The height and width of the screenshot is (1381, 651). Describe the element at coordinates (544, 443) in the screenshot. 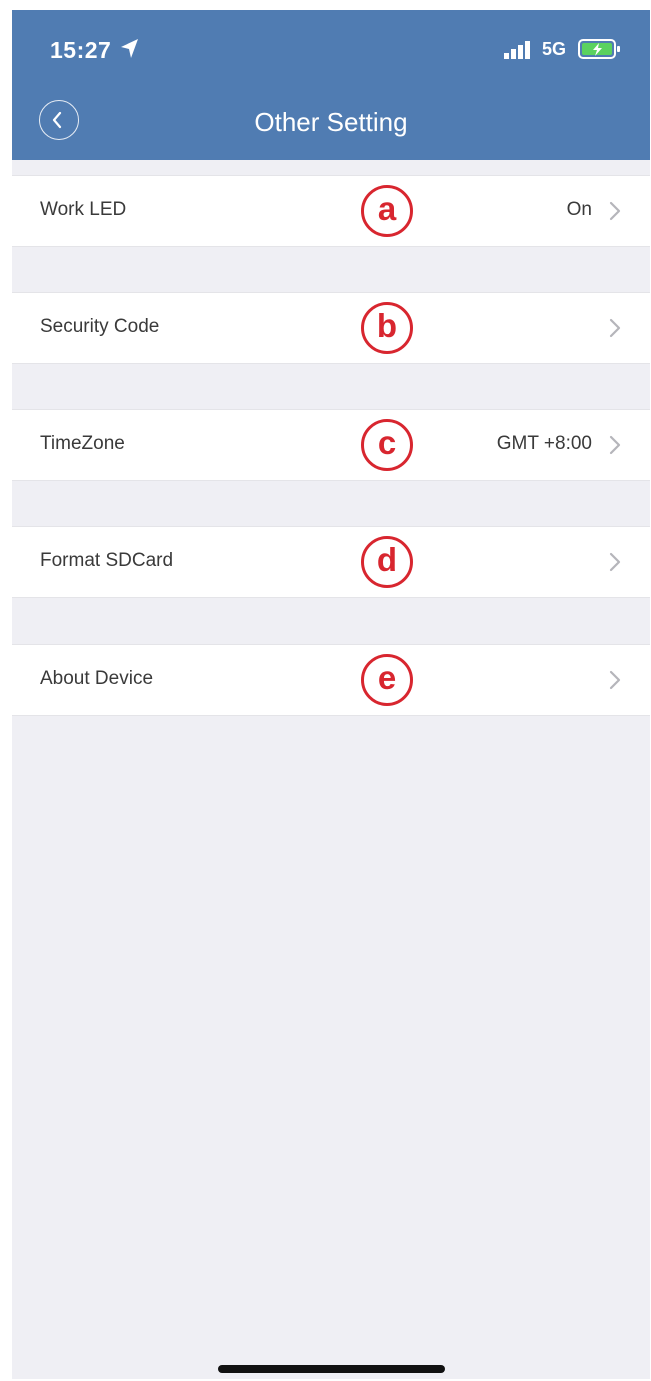

I see `setting-value: GMT +8:00` at that location.